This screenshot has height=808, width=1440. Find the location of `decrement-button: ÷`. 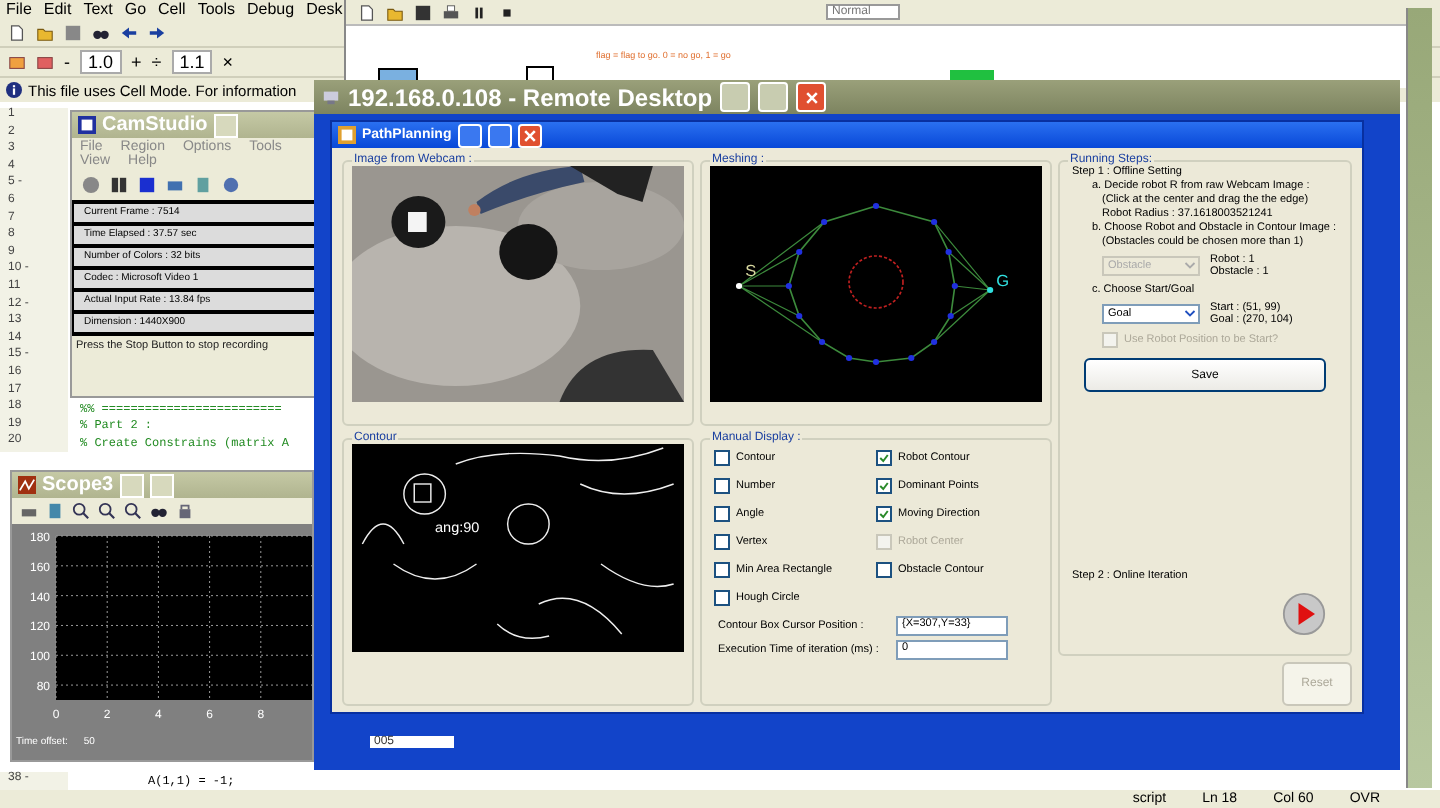

decrement-button: ÷ is located at coordinates (156, 62).